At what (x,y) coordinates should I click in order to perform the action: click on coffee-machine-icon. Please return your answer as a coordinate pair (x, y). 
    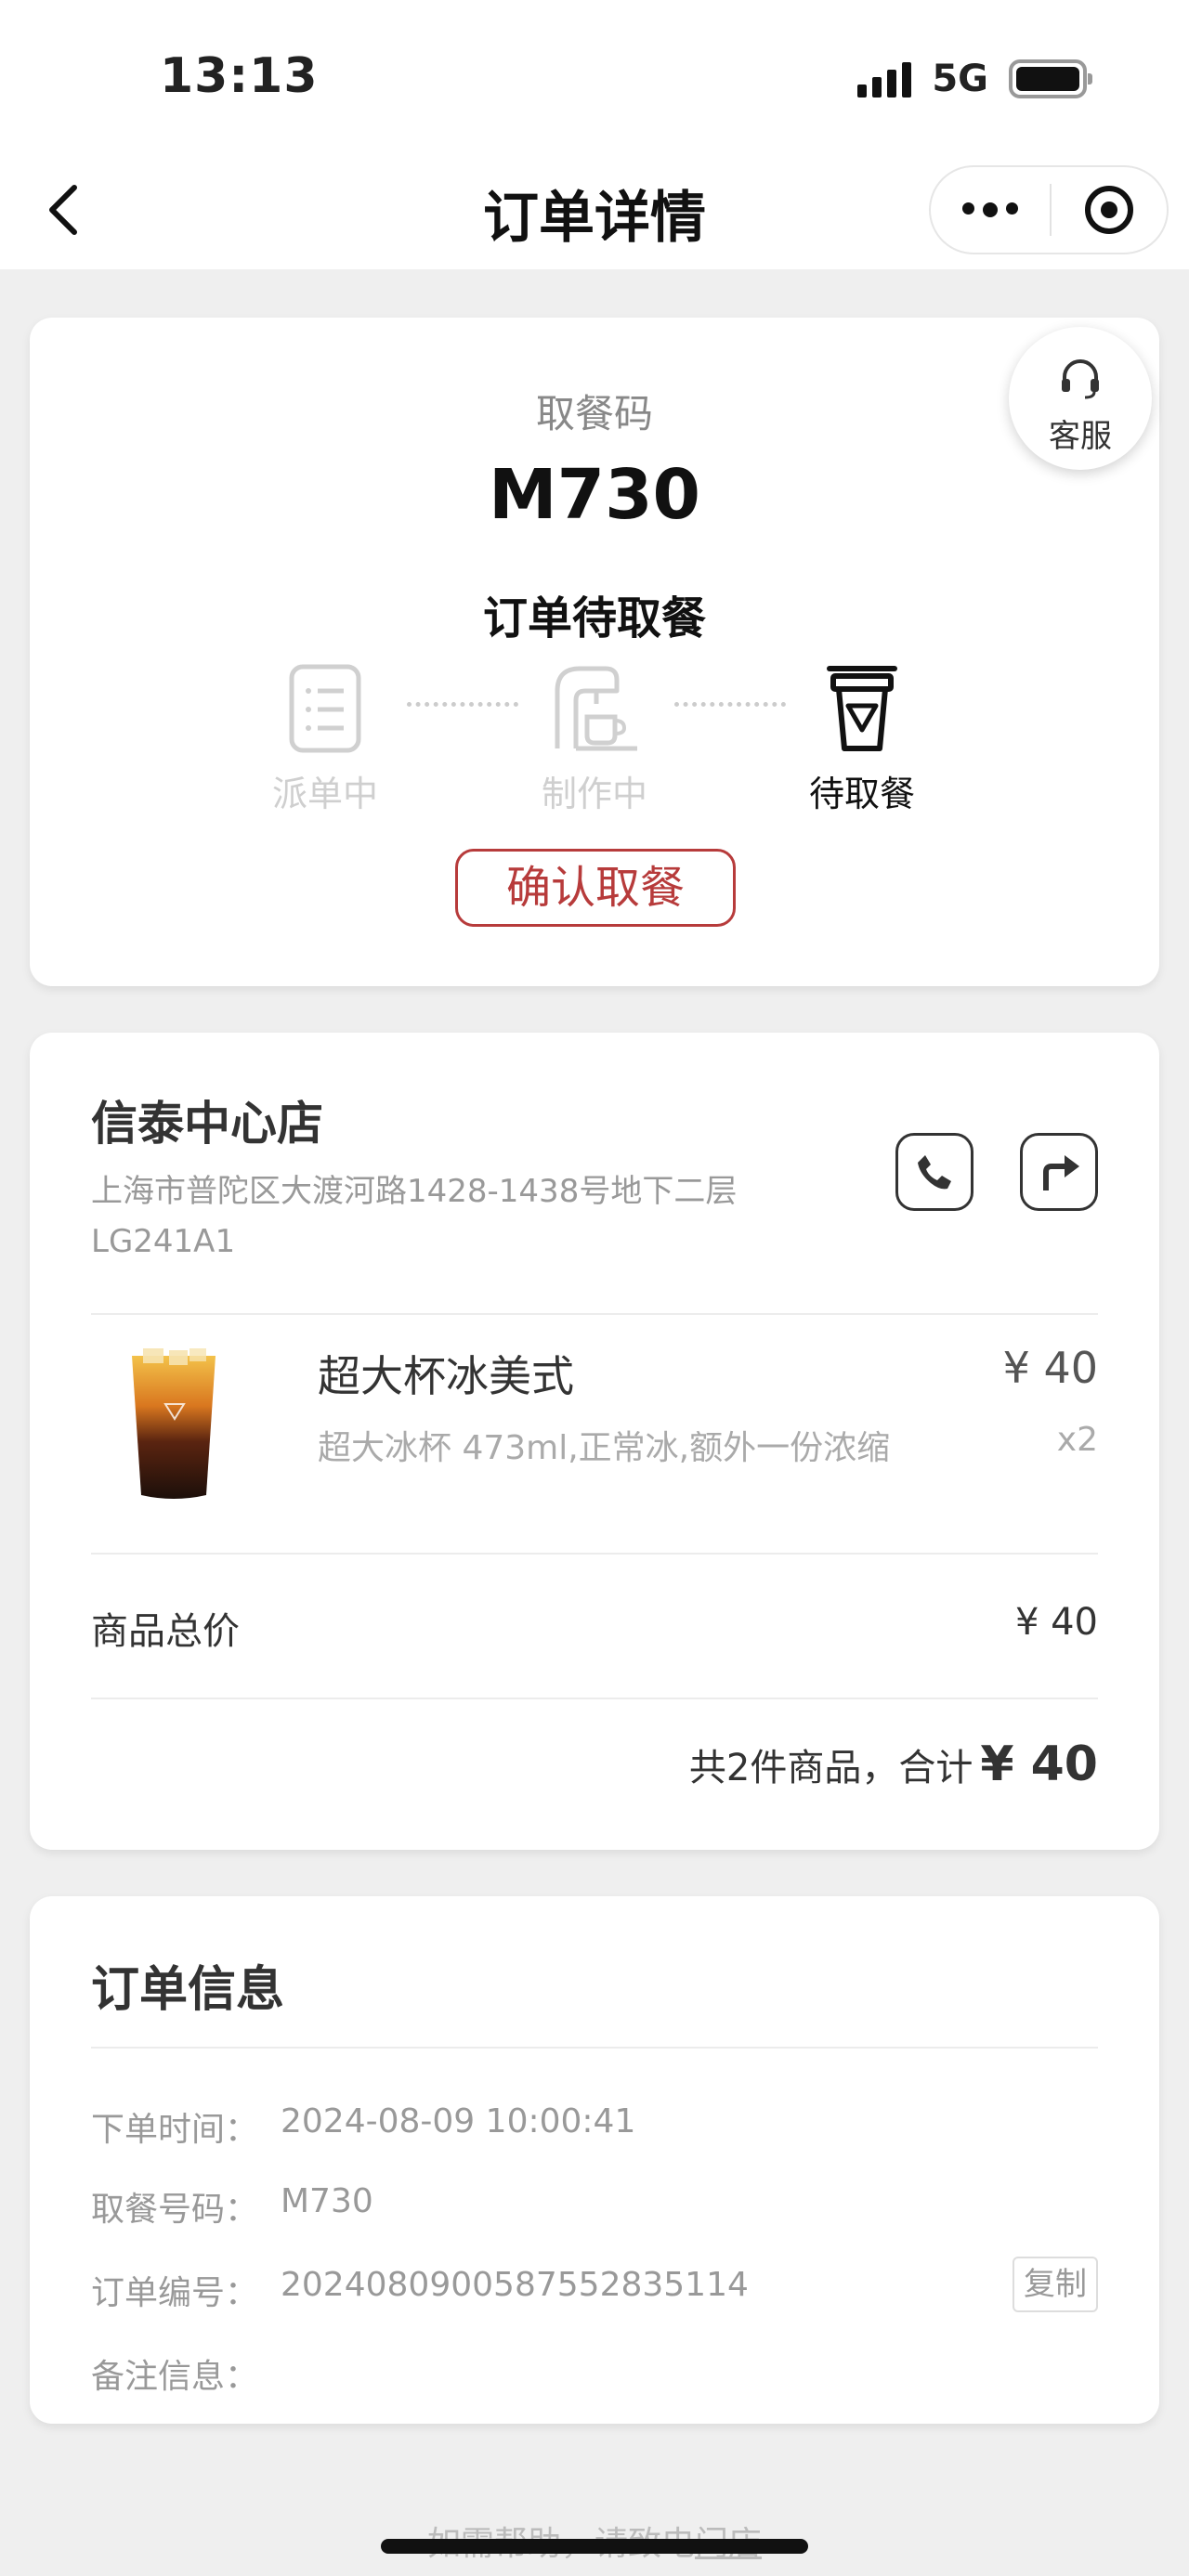
    Looking at the image, I should click on (594, 708).